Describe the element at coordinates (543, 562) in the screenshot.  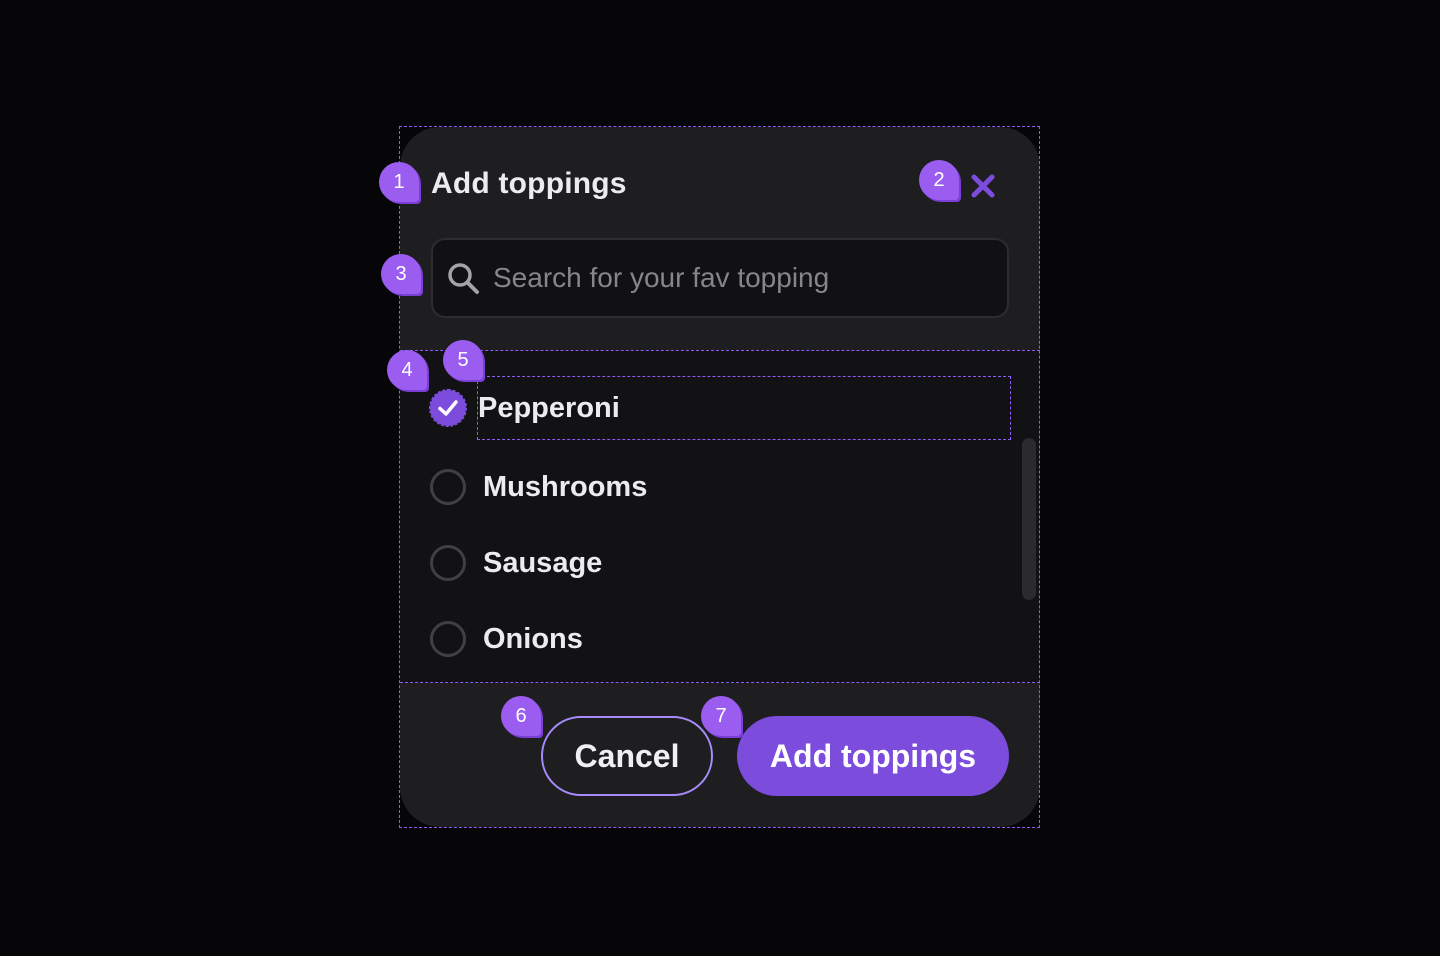
I see `list-item-label: Sausage` at that location.